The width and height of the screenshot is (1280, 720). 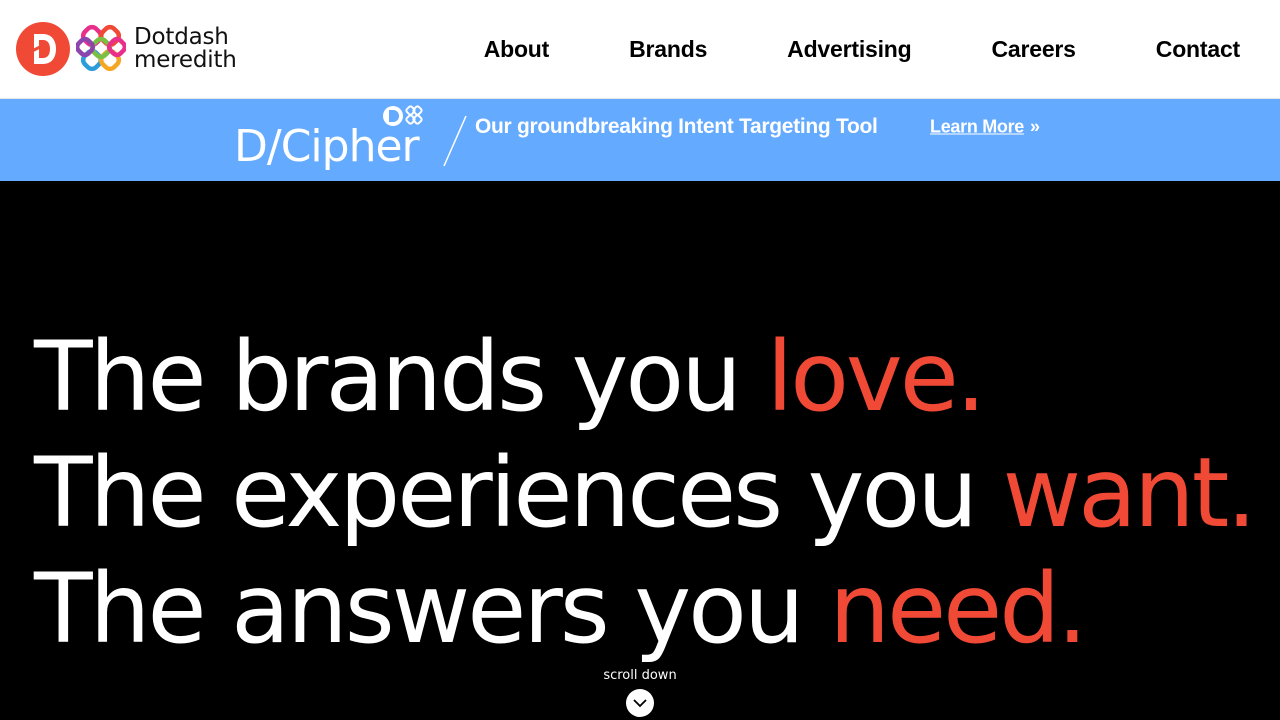 I want to click on hero-line-lead: The experiences you, so click(x=518, y=493).